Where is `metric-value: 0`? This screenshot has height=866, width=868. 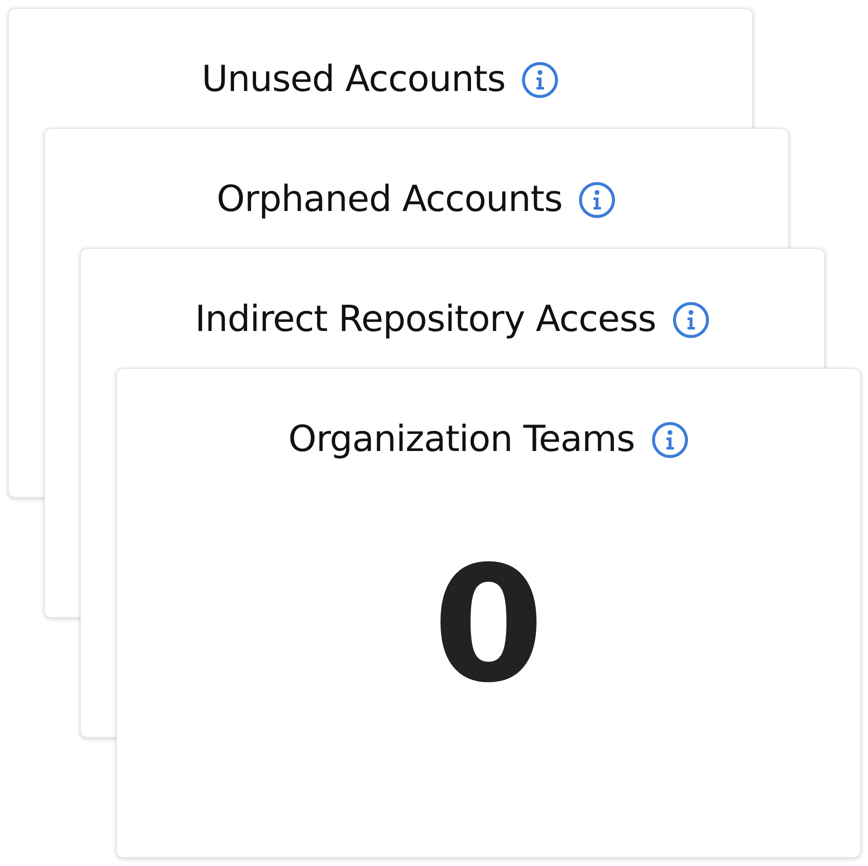
metric-value: 0 is located at coordinates (488, 625).